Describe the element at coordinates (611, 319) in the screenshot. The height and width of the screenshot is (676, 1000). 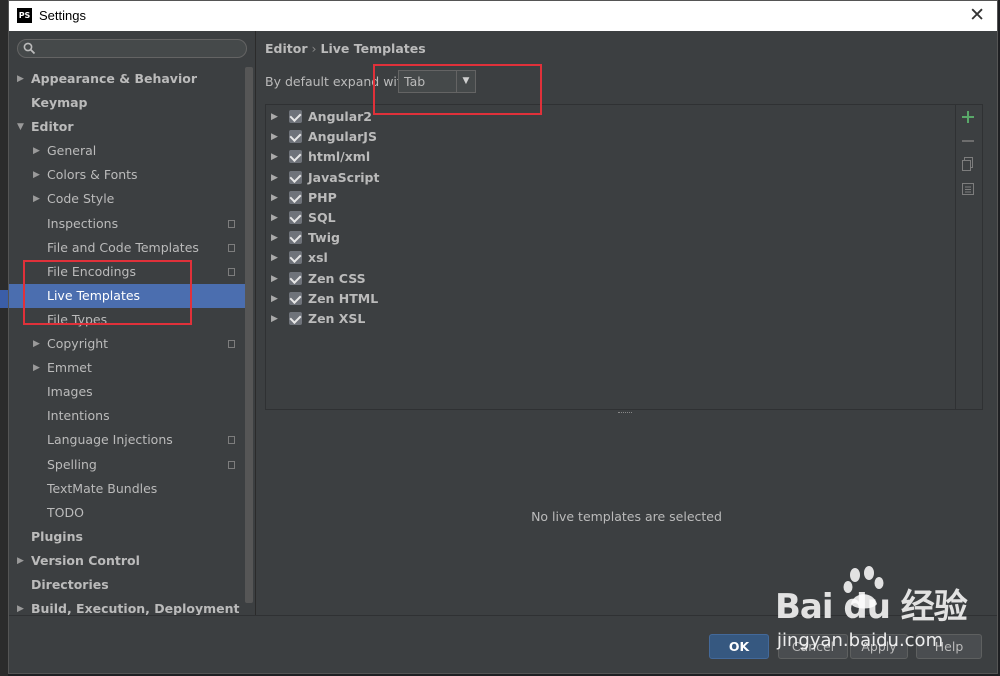
I see `template-group-row: ▶ Zen XSL` at that location.